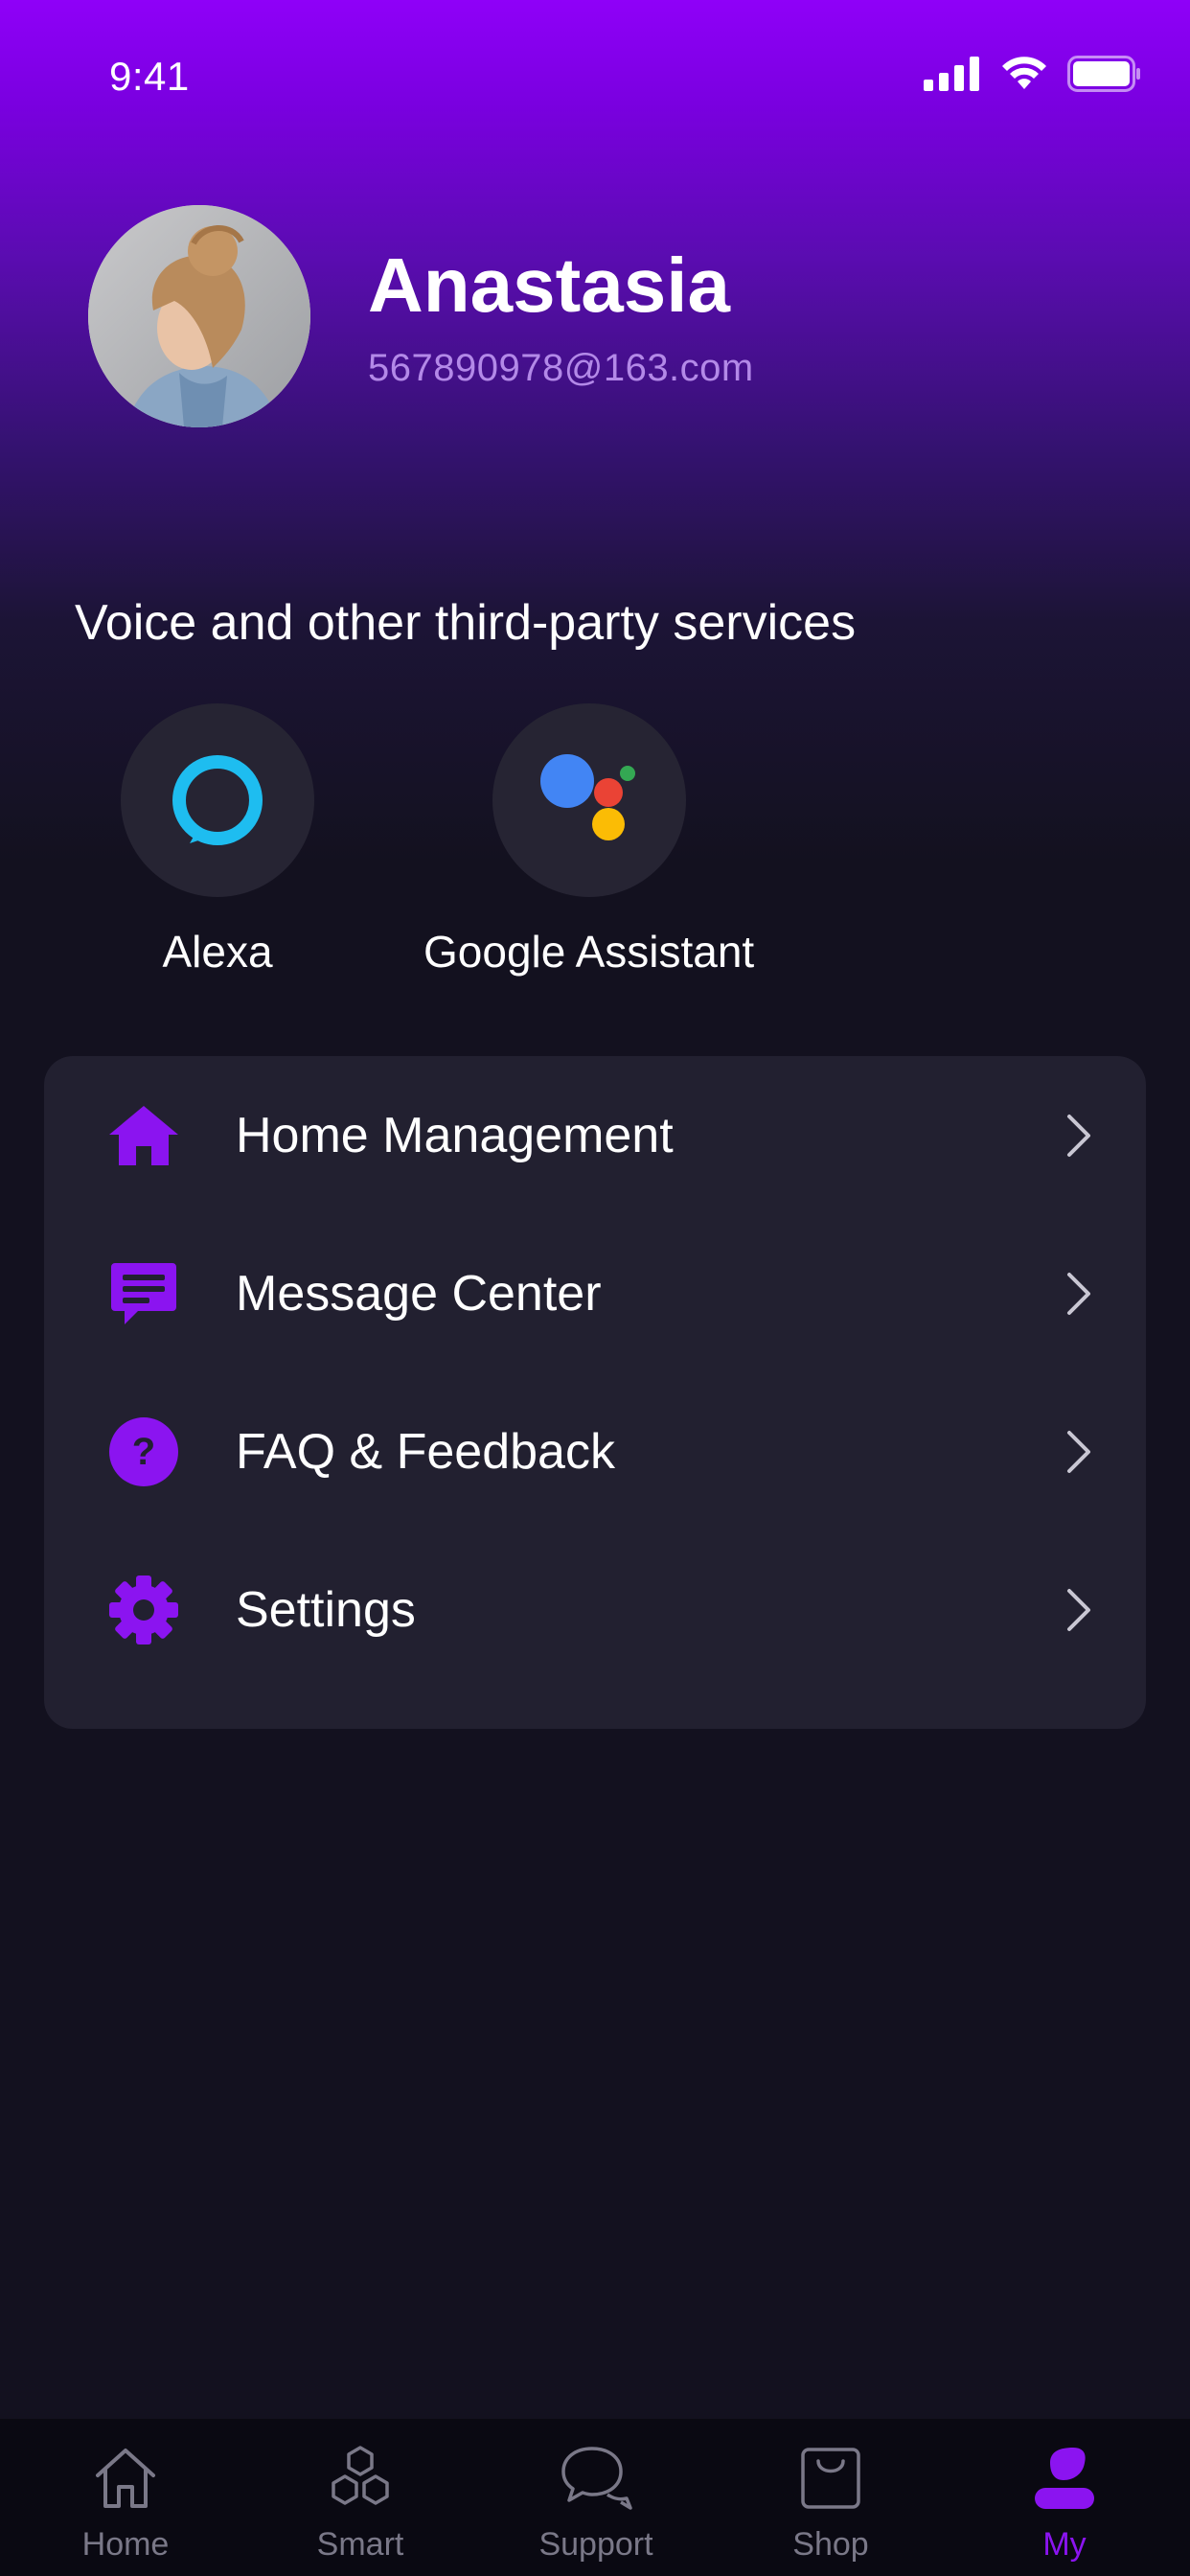 This screenshot has width=1190, height=2576. What do you see at coordinates (595, 2544) in the screenshot?
I see `tab-label-support: Support` at bounding box center [595, 2544].